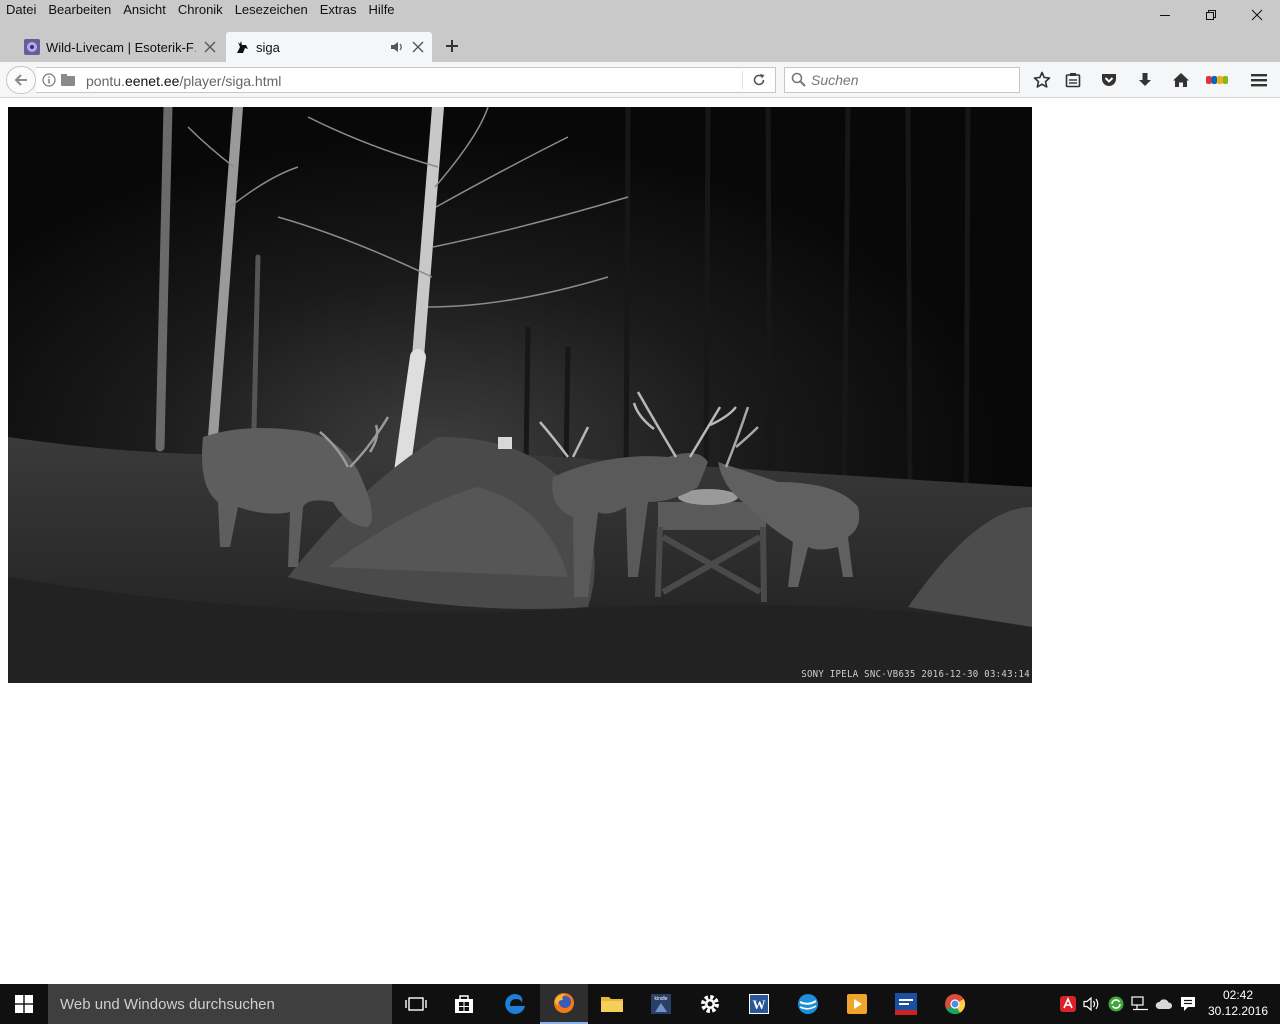 The width and height of the screenshot is (1280, 1024). I want to click on ebay-icon, so click(1217, 80).